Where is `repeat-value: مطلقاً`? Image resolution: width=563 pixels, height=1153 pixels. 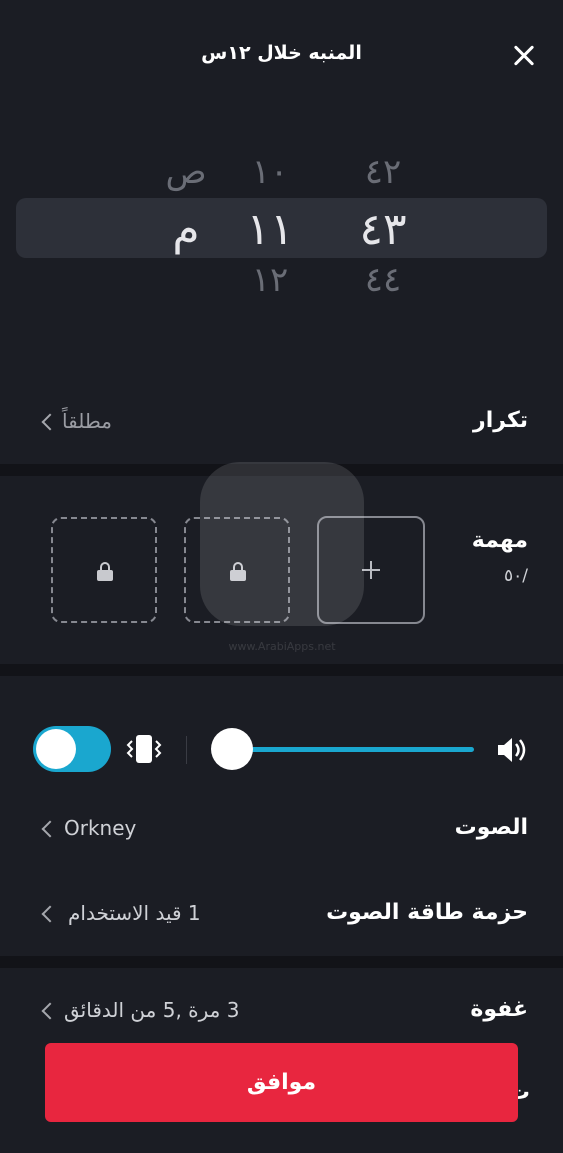
repeat-value: مطلقاً is located at coordinates (87, 421).